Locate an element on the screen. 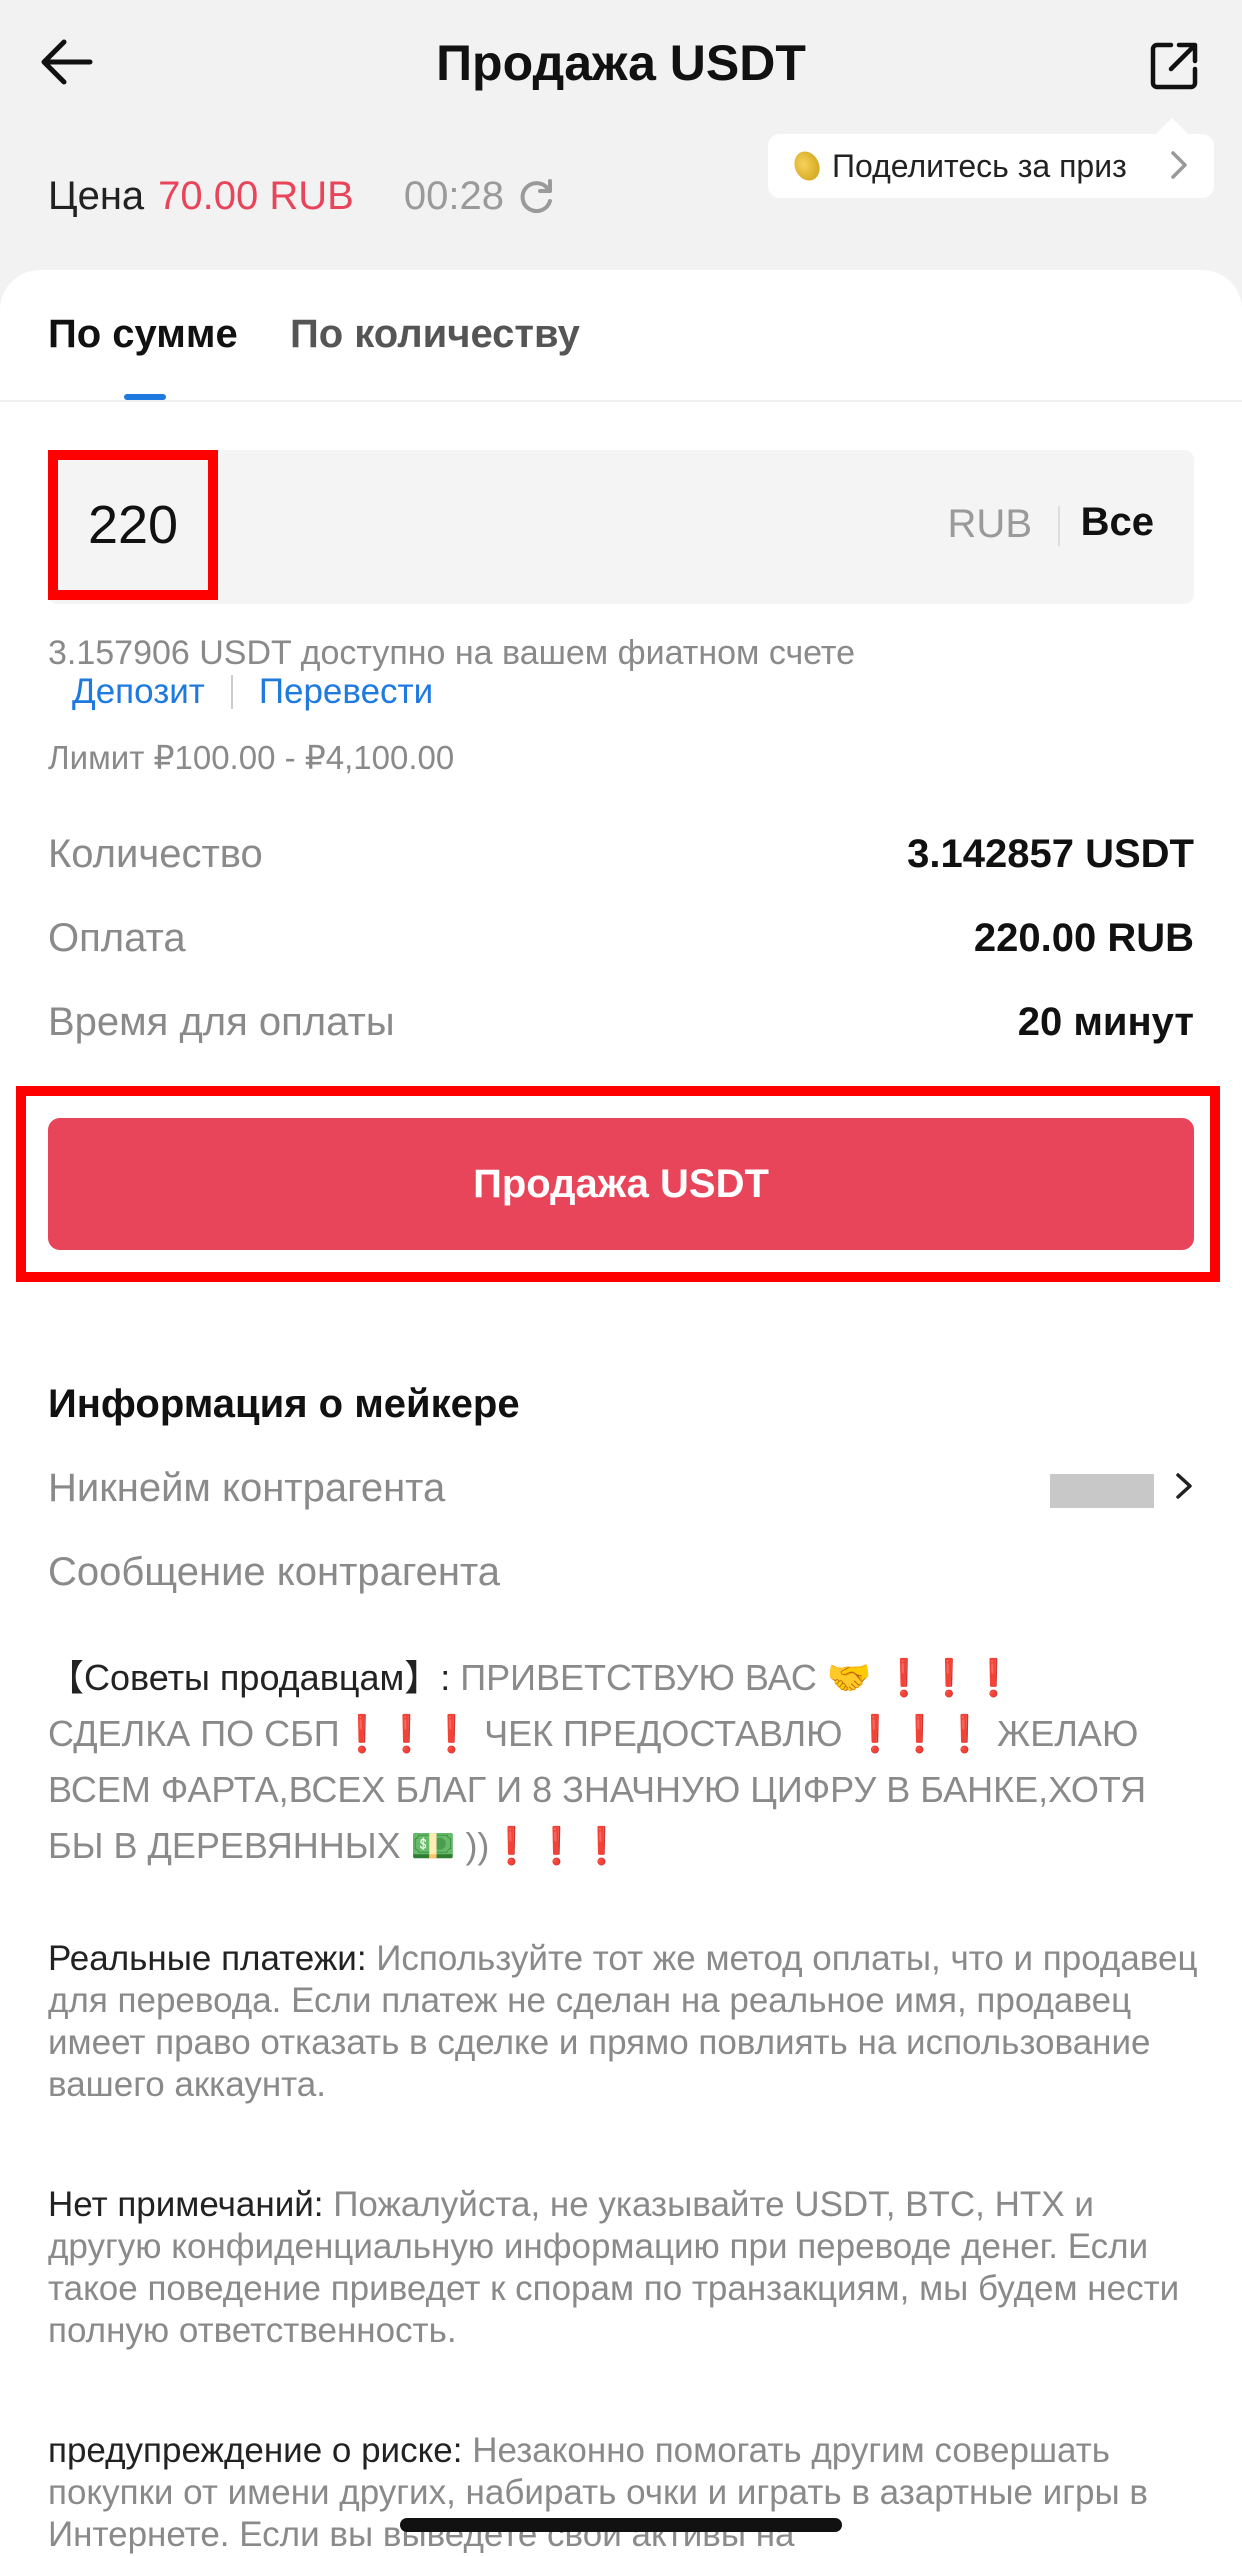 The image size is (1242, 2556). summary-row-quantity: Количество 3.142857 USDT is located at coordinates (621, 854).